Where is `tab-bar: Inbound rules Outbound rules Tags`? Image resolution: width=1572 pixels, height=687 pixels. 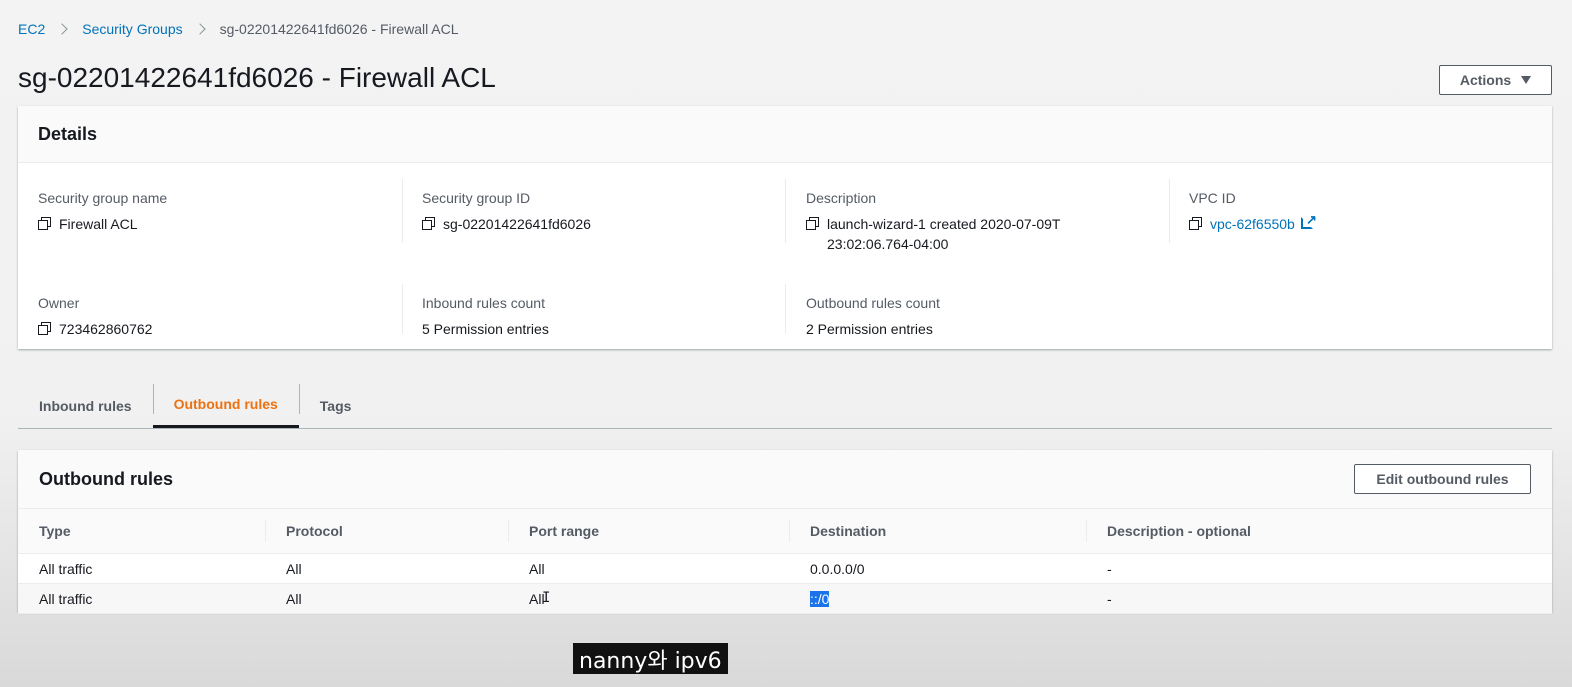 tab-bar: Inbound rules Outbound rules Tags is located at coordinates (785, 406).